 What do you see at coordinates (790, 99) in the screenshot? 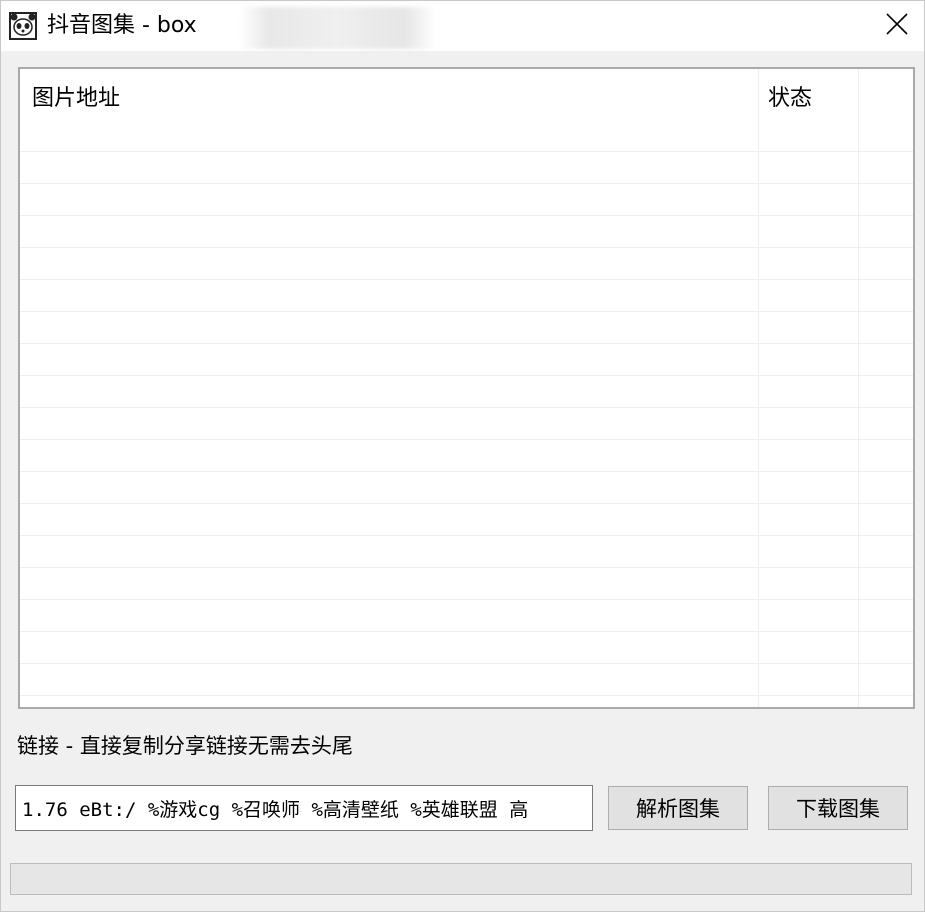
I see `column-header-status: 状态` at bounding box center [790, 99].